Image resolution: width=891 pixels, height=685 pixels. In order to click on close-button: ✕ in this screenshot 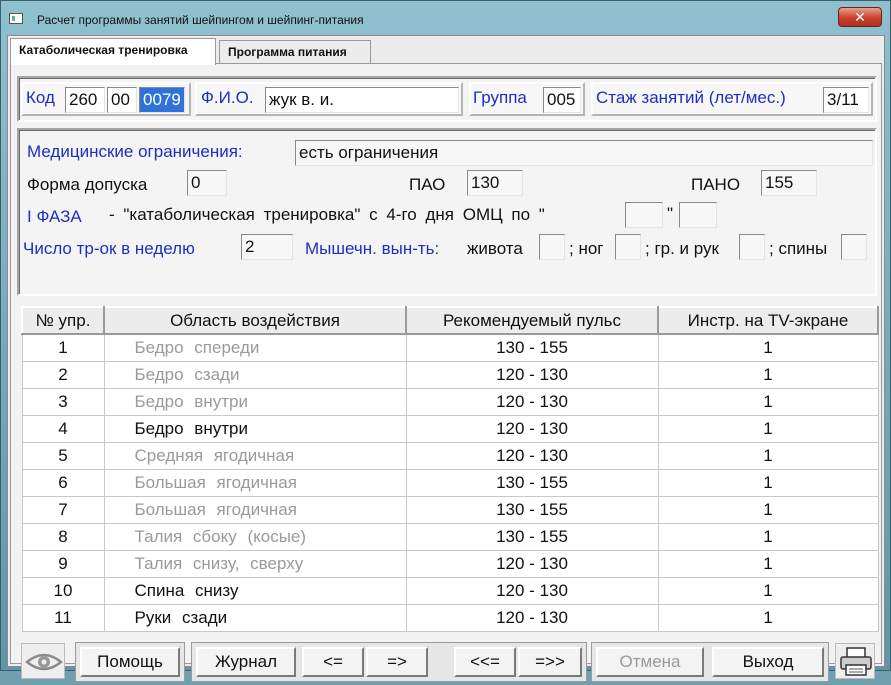, I will do `click(860, 17)`.